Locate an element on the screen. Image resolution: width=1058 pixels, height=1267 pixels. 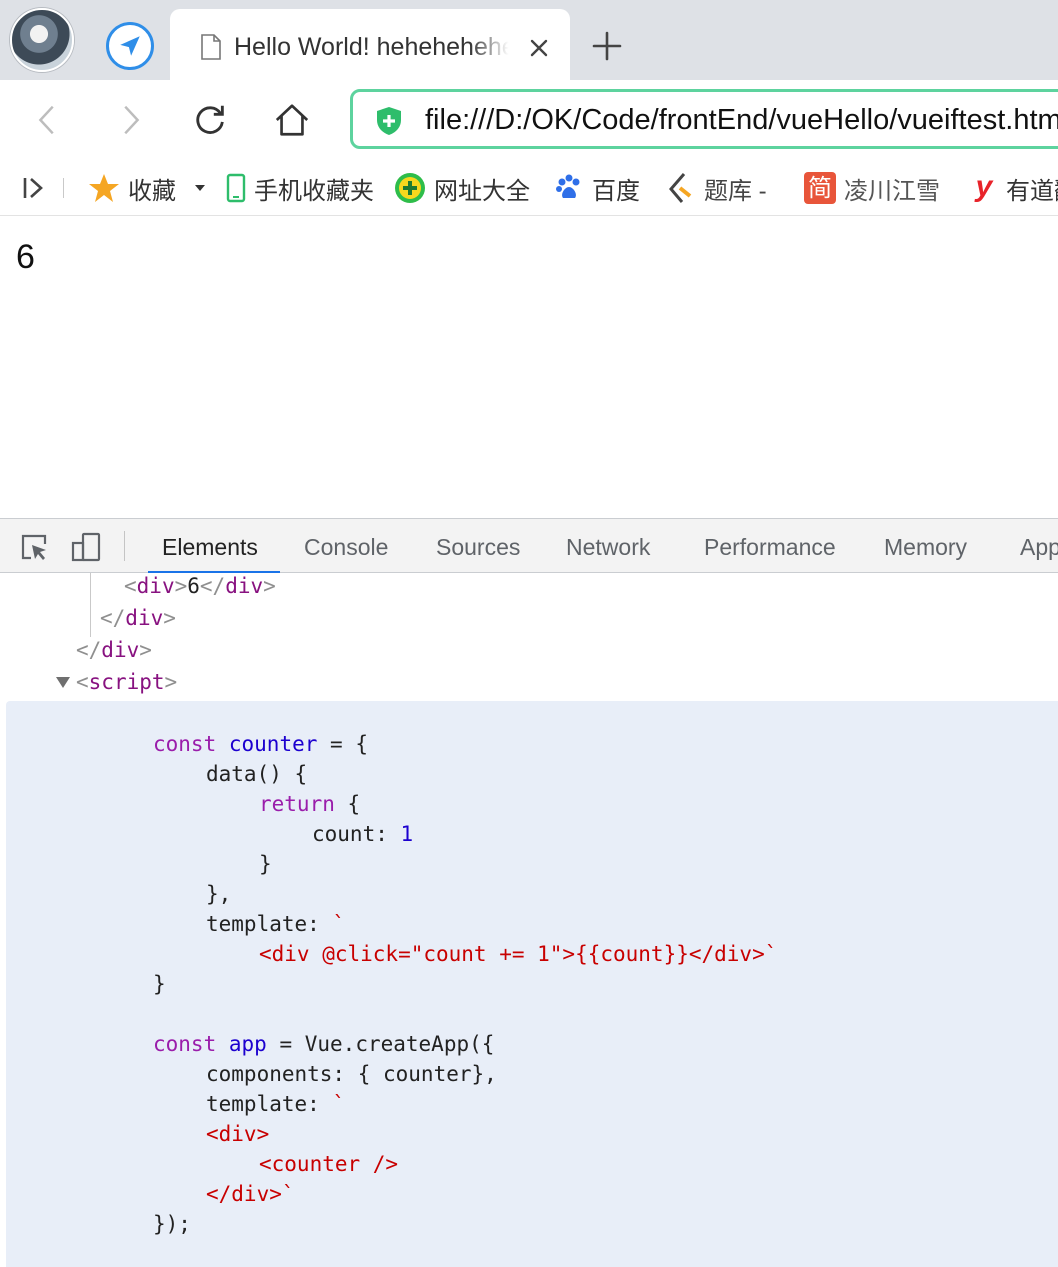
bookmark-favorites: 收藏 is located at coordinates (147, 188).